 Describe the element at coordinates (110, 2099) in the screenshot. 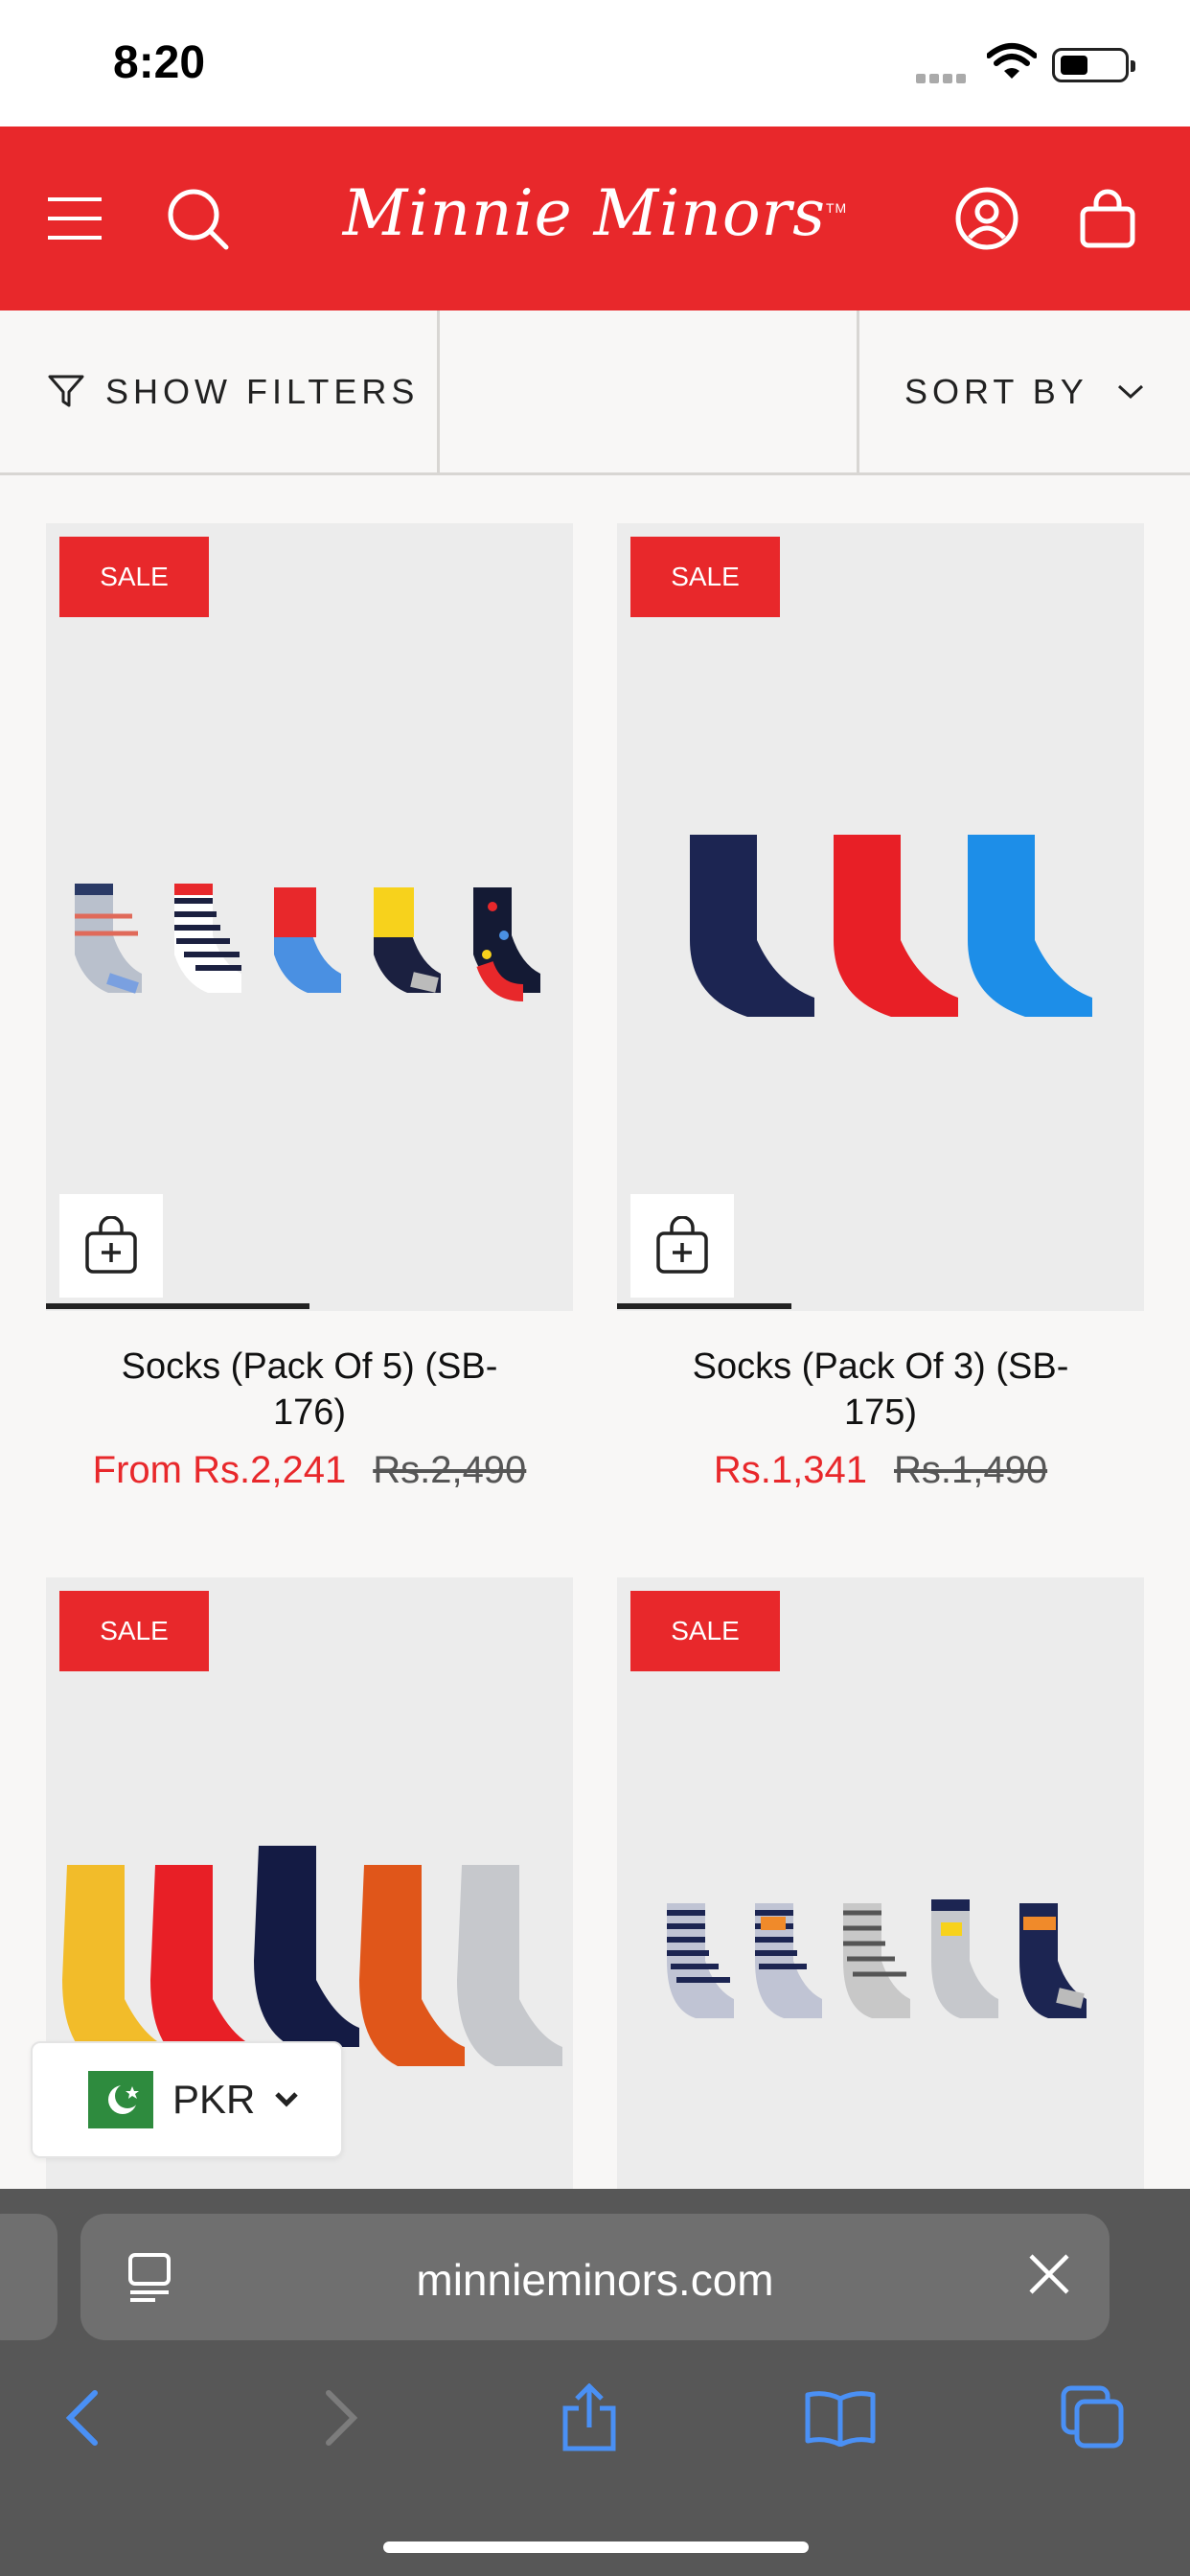

I see `pakistan-flag-icon` at that location.